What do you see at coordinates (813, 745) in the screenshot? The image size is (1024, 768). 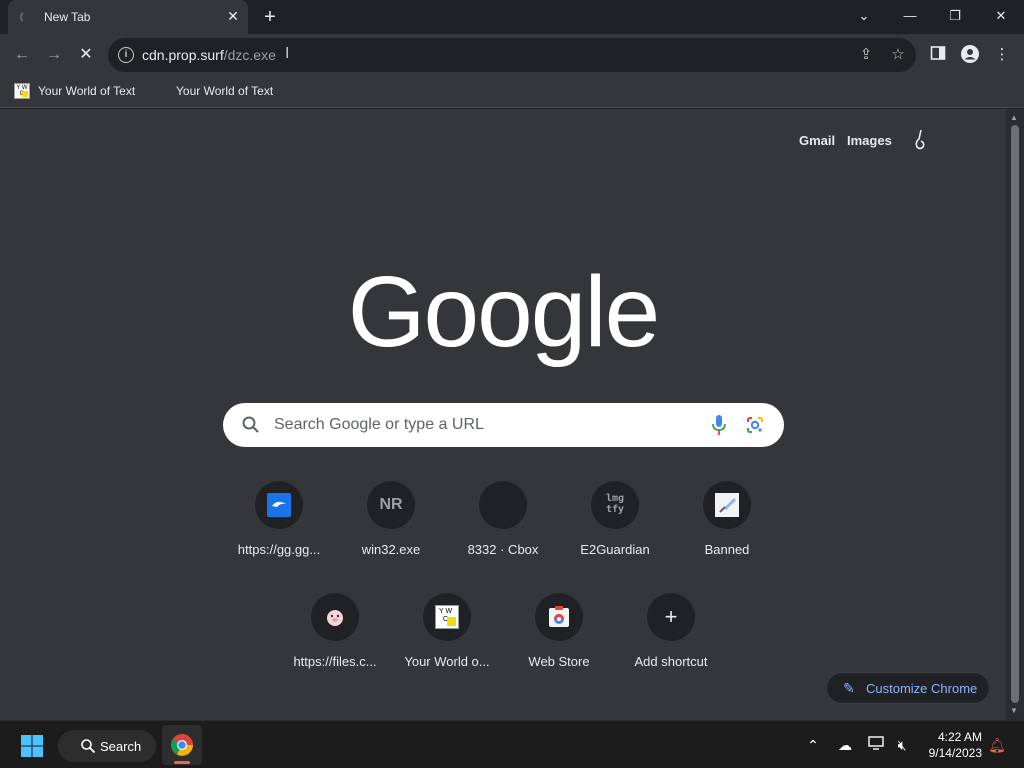 I see `tray-chevron-up-icon: ⌃` at bounding box center [813, 745].